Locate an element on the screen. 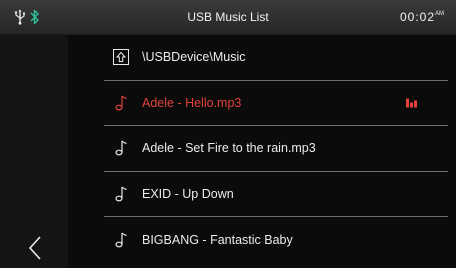 This screenshot has height=268, width=456. clock-time: 00:02 is located at coordinates (417, 17).